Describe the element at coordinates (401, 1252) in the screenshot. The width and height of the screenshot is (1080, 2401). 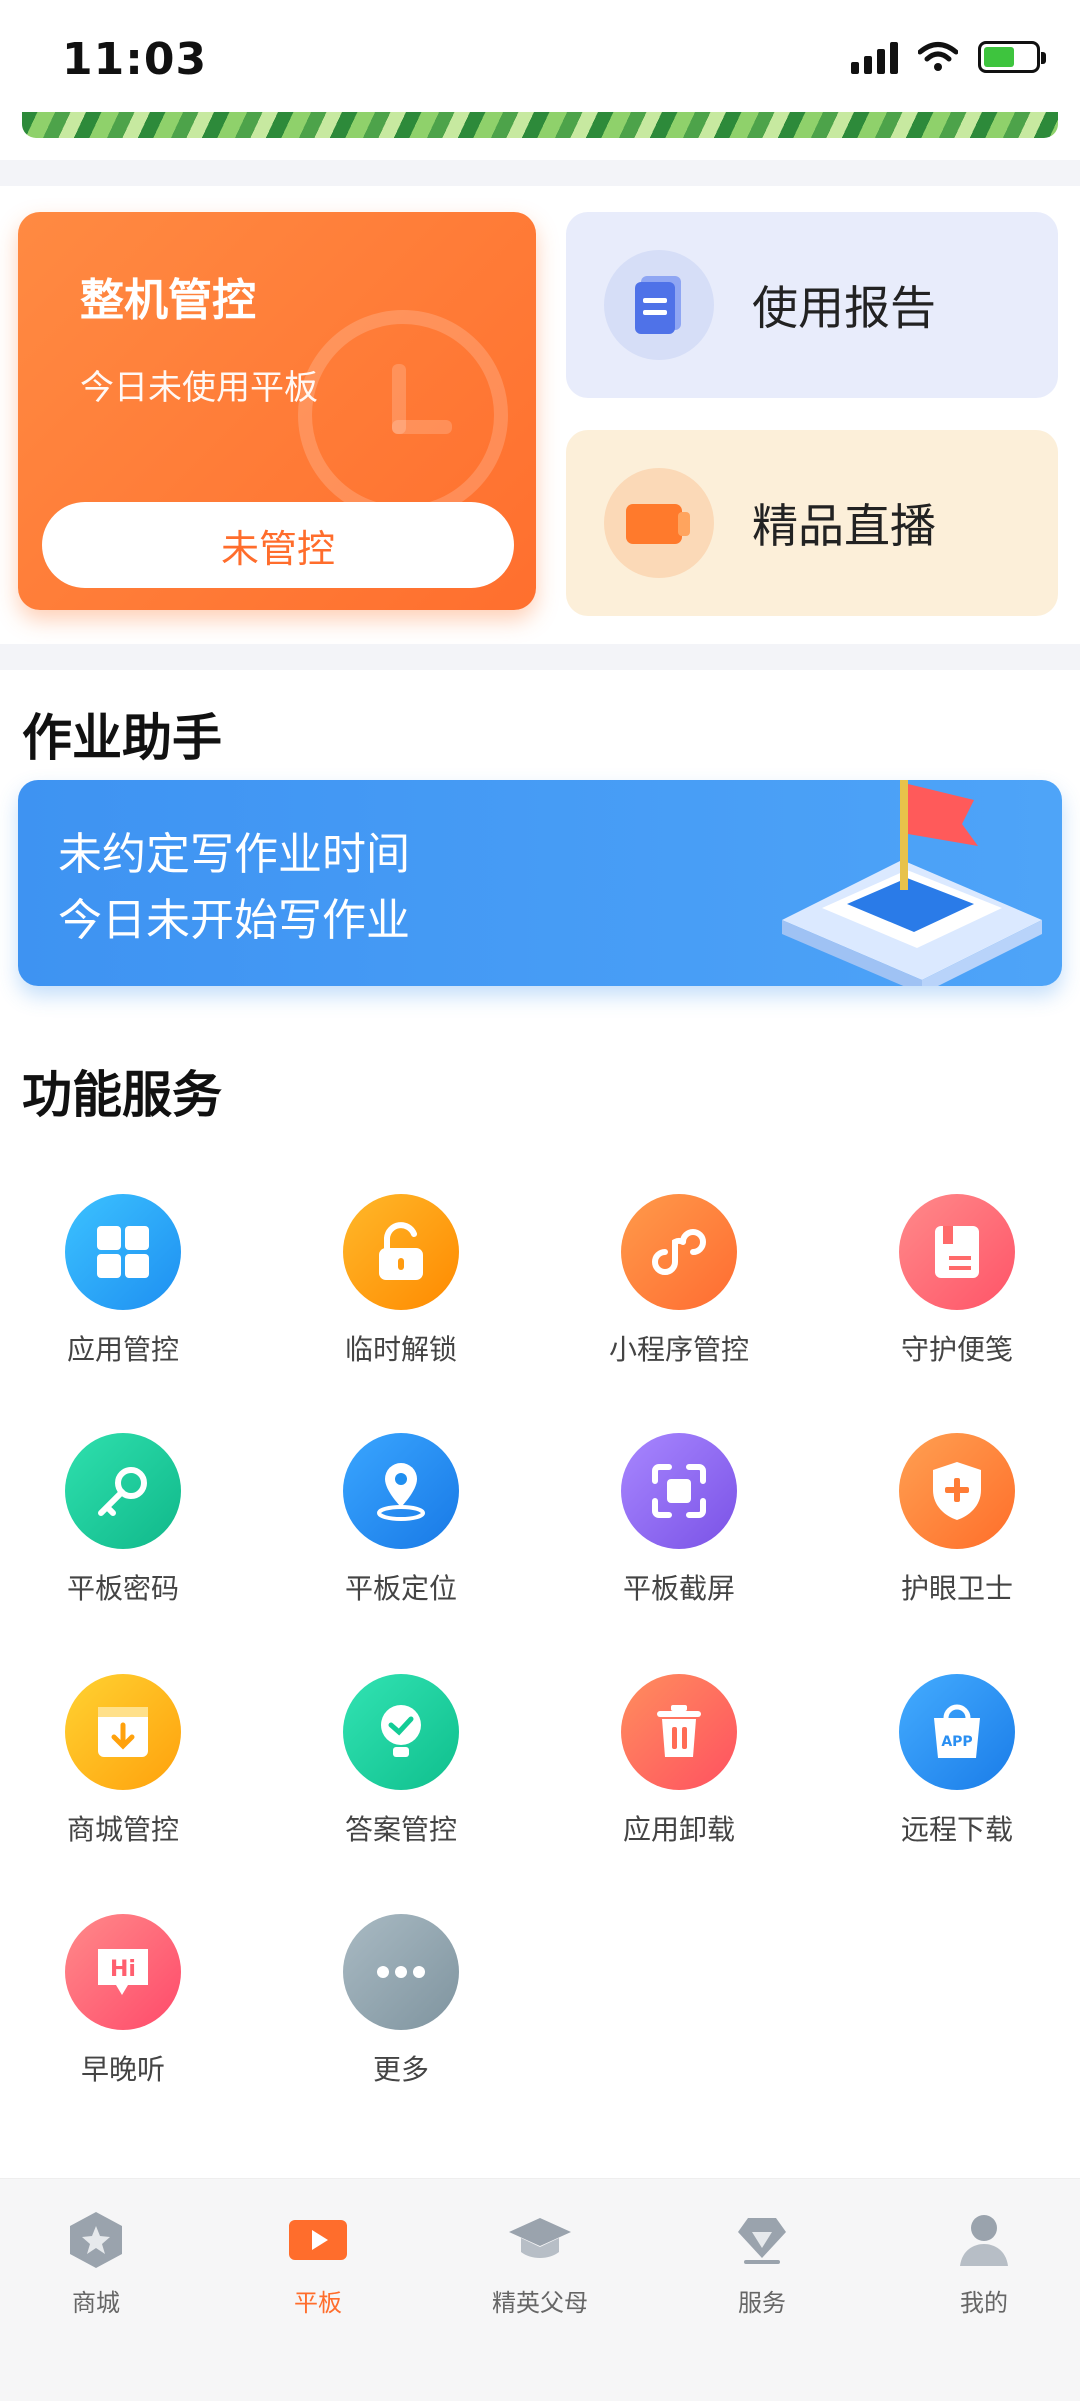
I see `unlock-icon` at that location.